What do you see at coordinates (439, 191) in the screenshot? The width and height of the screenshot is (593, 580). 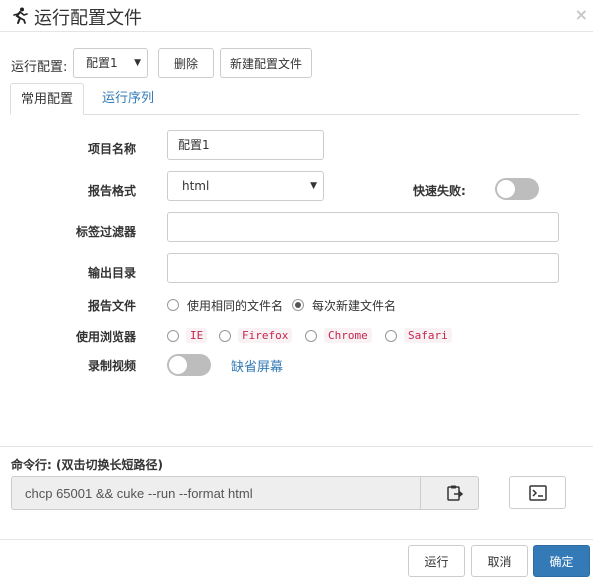 I see `fail-fast-label: 快速失败:` at bounding box center [439, 191].